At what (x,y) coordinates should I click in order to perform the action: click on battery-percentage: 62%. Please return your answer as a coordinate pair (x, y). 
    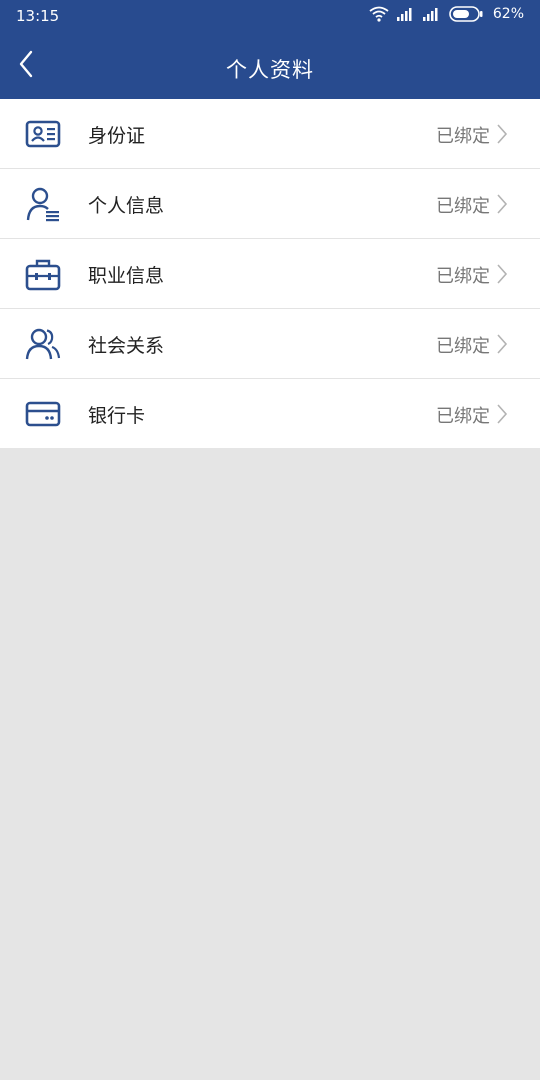
    Looking at the image, I should click on (508, 14).